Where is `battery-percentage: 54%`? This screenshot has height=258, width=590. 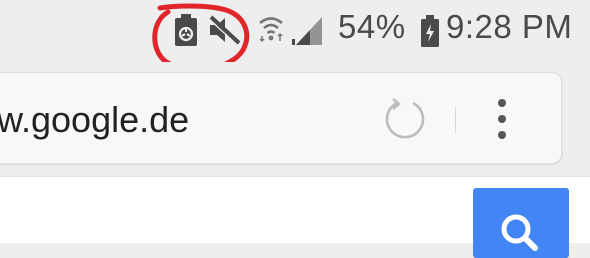 battery-percentage: 54% is located at coordinates (372, 26).